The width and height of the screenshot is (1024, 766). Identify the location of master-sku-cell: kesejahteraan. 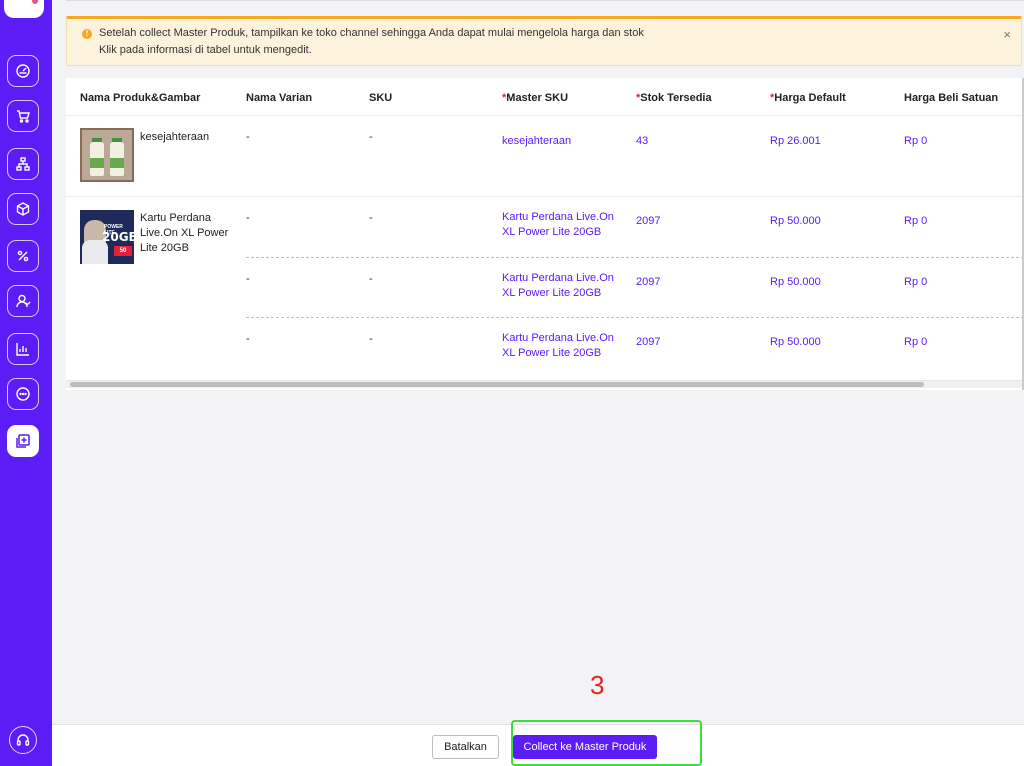
(559, 141).